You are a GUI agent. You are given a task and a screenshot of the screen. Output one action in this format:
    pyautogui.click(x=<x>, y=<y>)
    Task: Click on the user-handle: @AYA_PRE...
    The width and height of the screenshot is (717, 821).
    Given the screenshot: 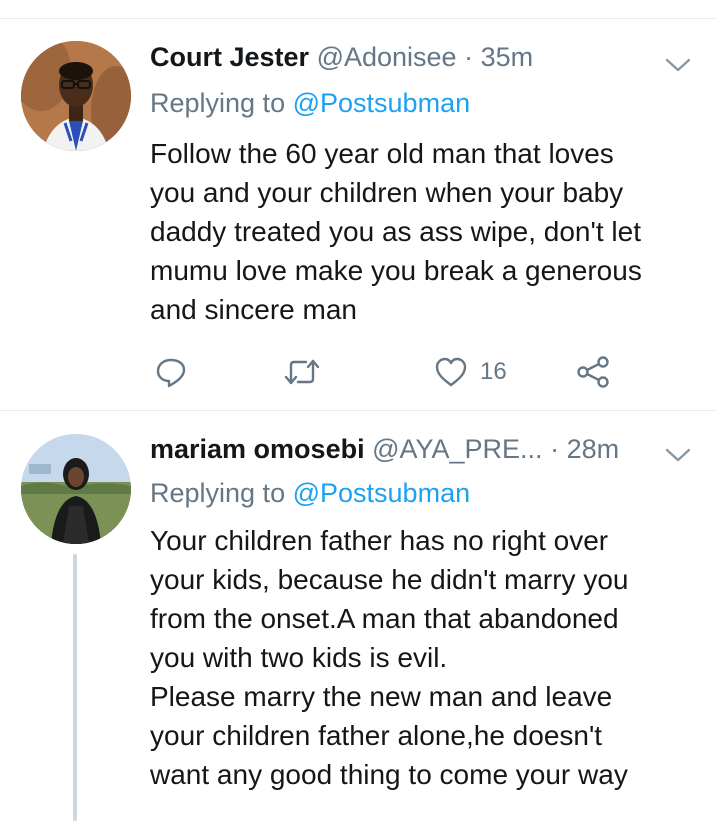 What is the action you would take?
    pyautogui.click(x=457, y=449)
    